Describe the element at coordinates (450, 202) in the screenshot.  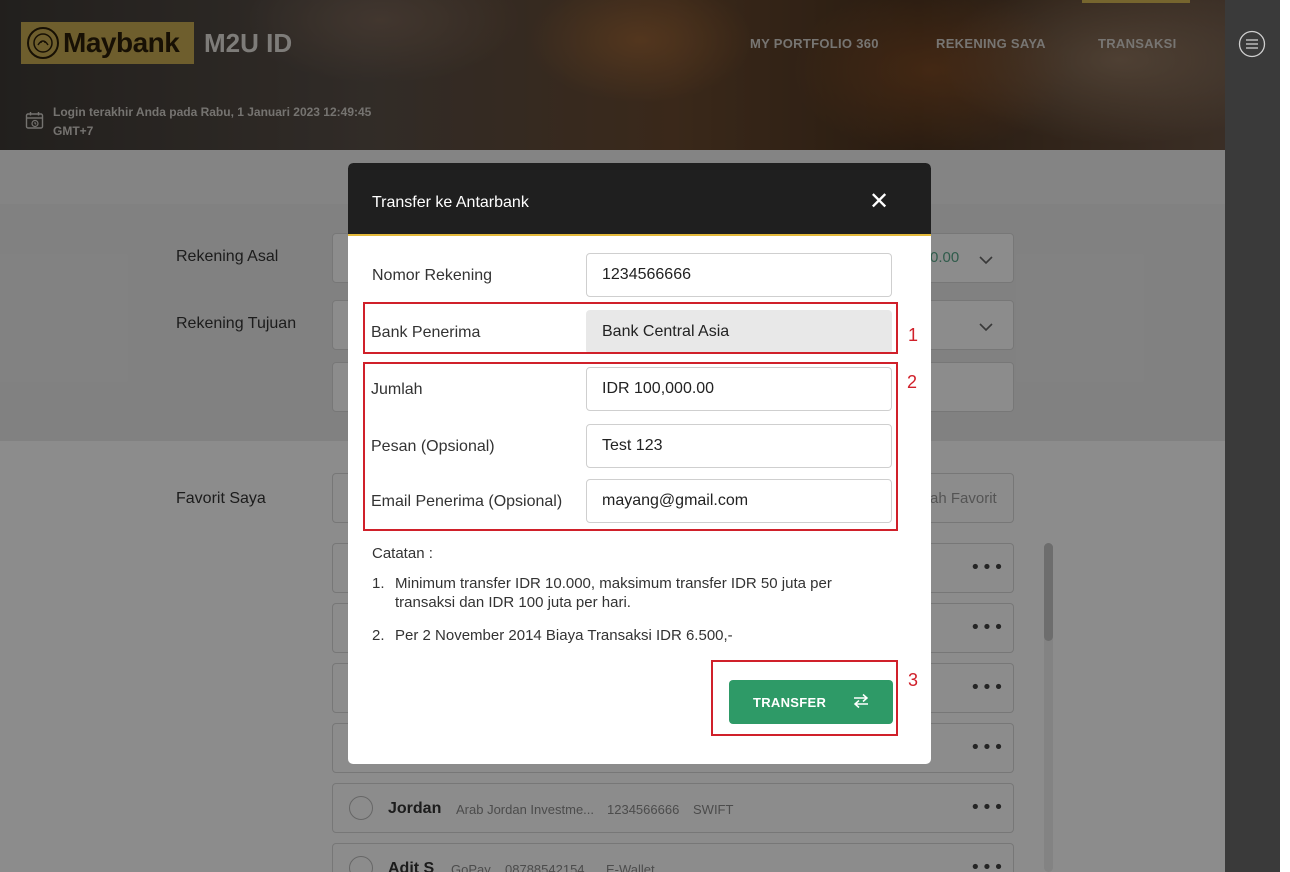
I see `modal-title: Transfer ke Antarbank` at that location.